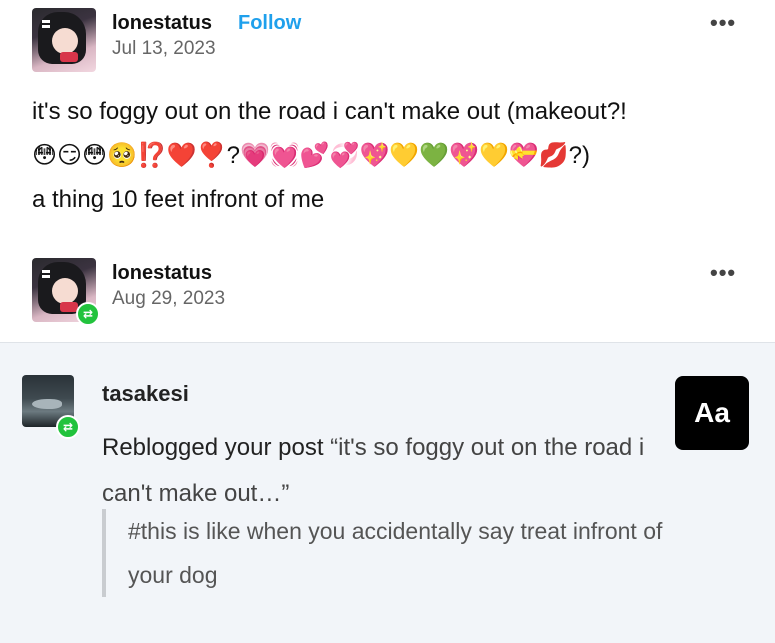 The height and width of the screenshot is (643, 775). I want to click on text-style-button: Aa, so click(712, 413).